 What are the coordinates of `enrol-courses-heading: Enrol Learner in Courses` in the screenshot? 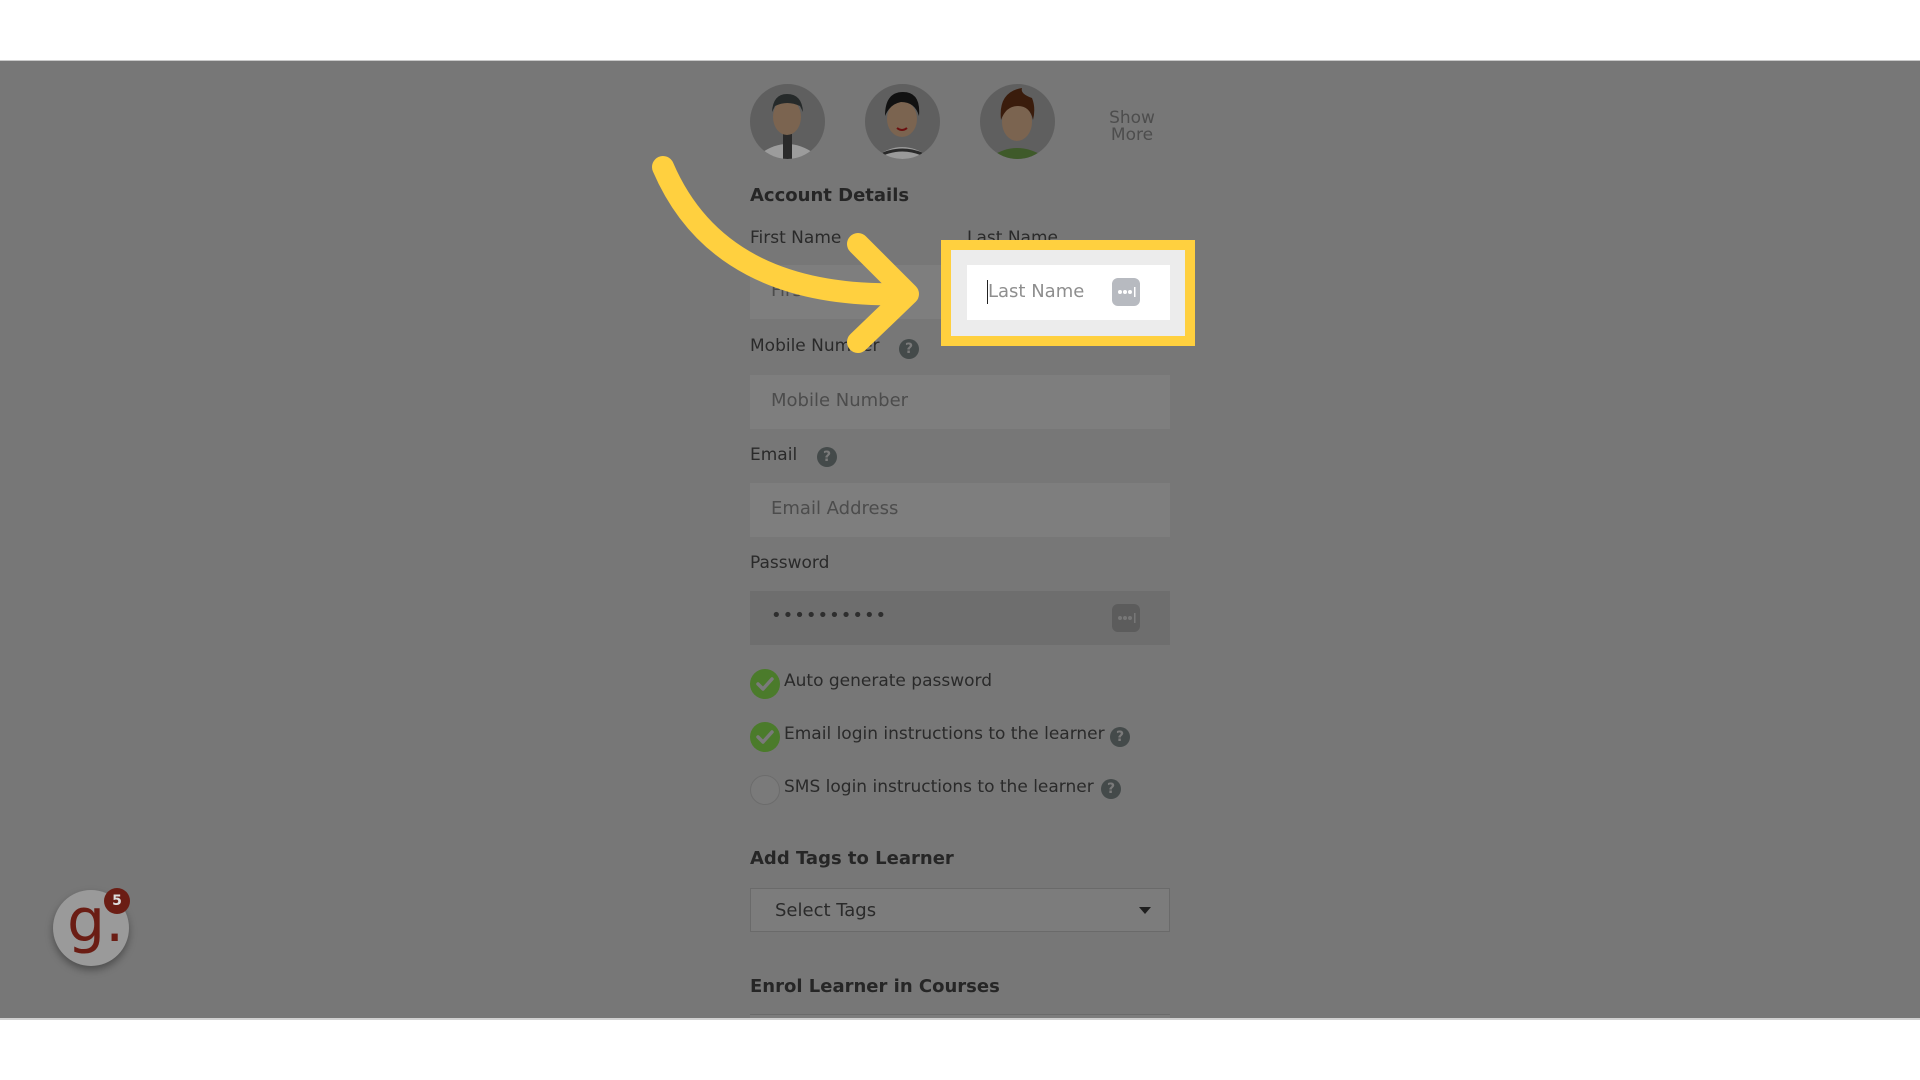 It's located at (875, 986).